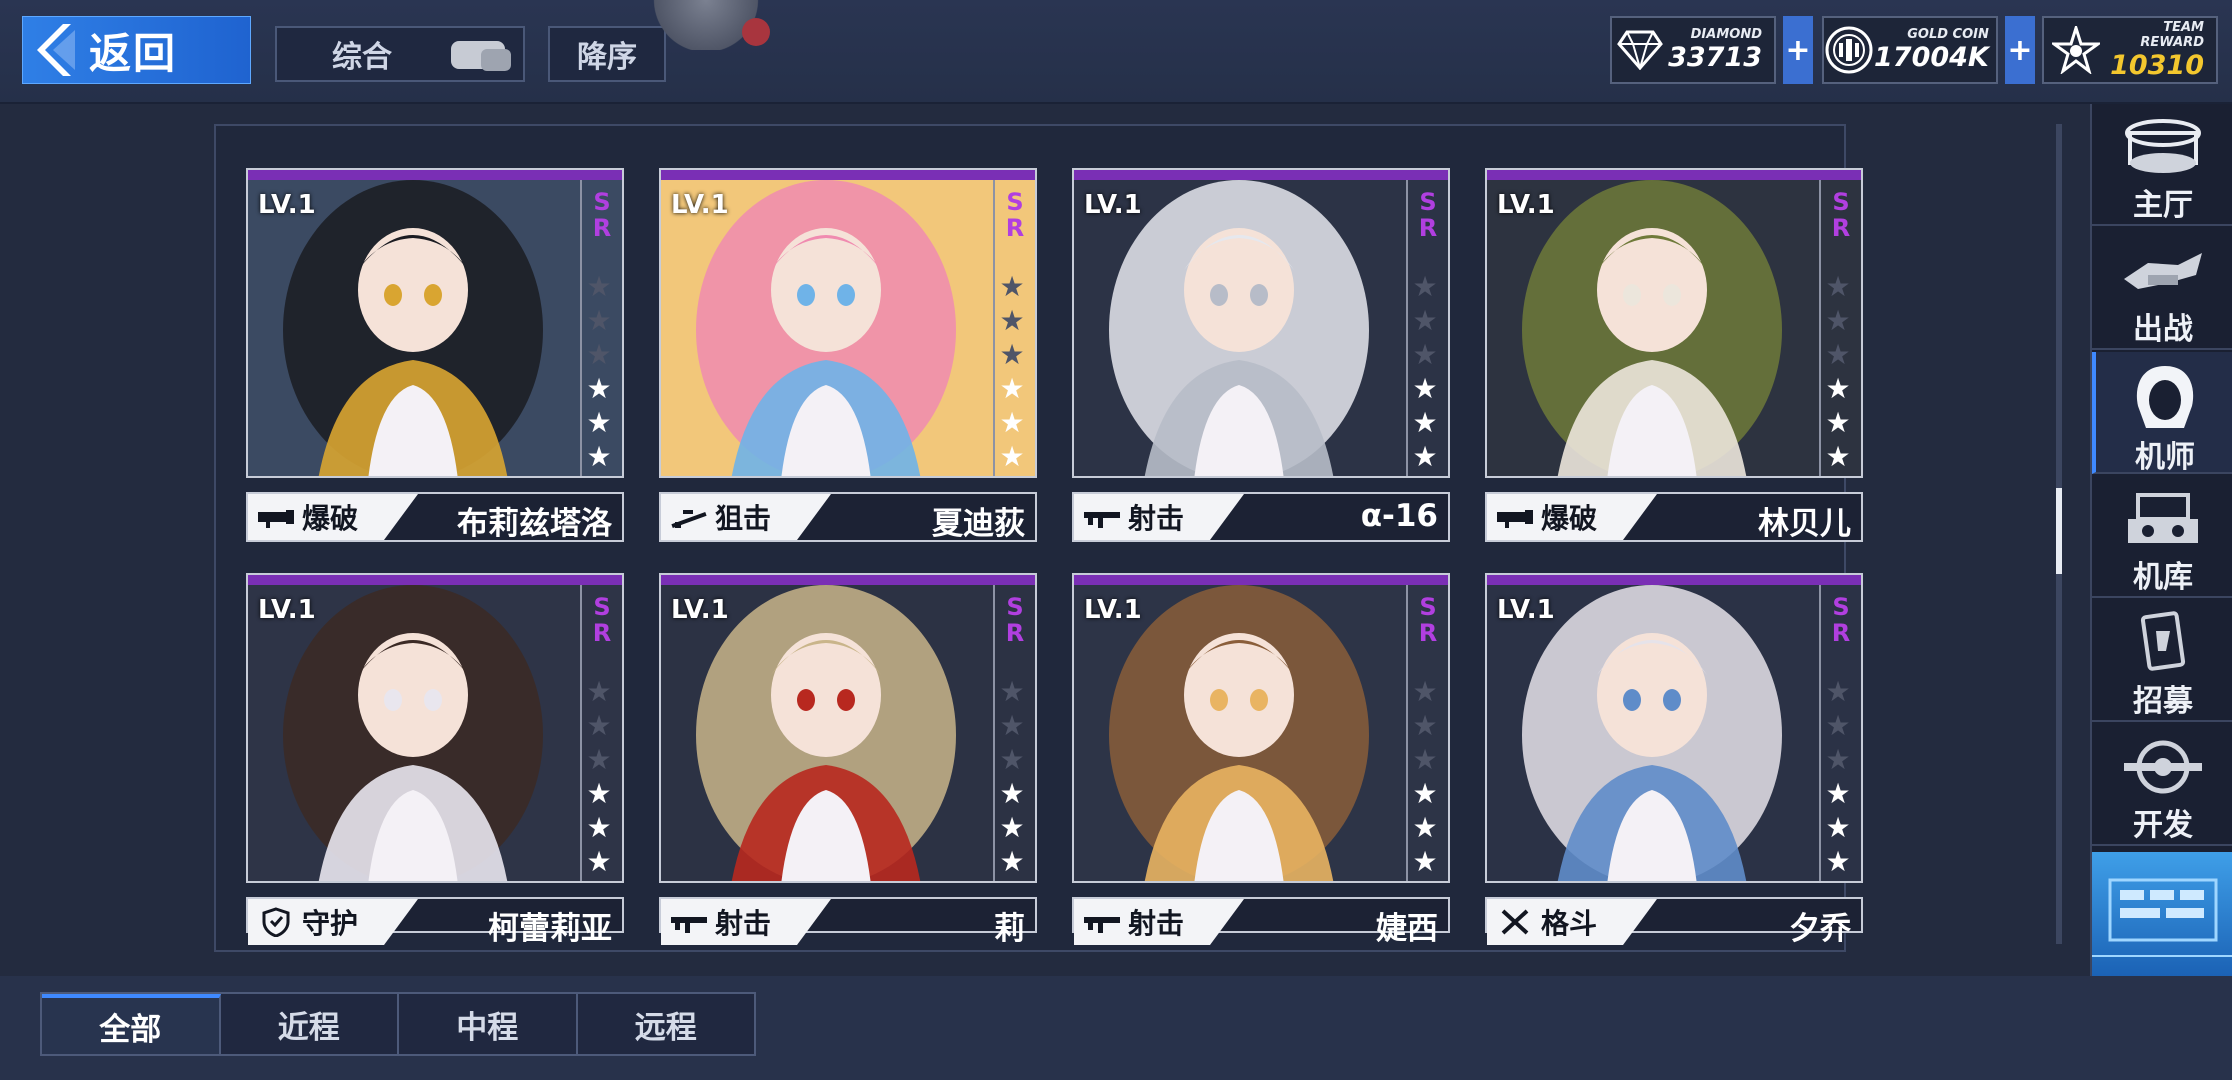 This screenshot has width=2232, height=1080. I want to click on nav-label: 机师, so click(2165, 457).